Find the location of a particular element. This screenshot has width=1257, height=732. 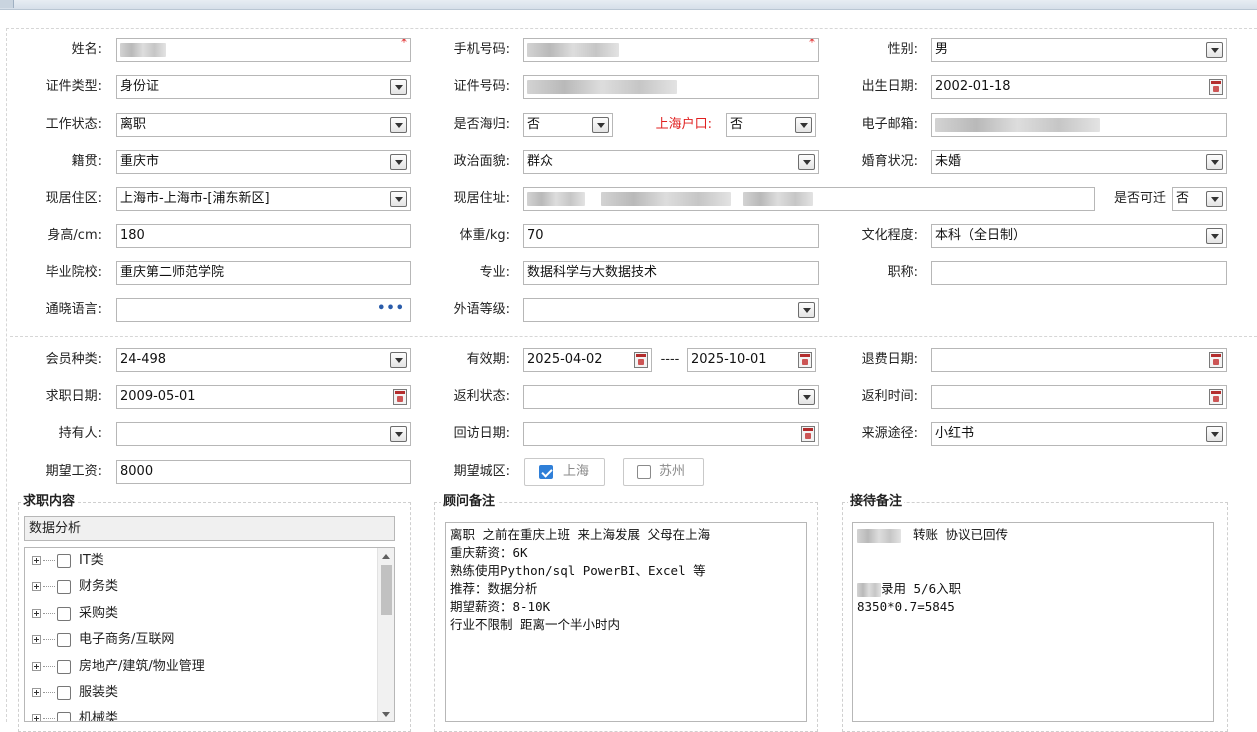

scroll-down-icon is located at coordinates (386, 714).